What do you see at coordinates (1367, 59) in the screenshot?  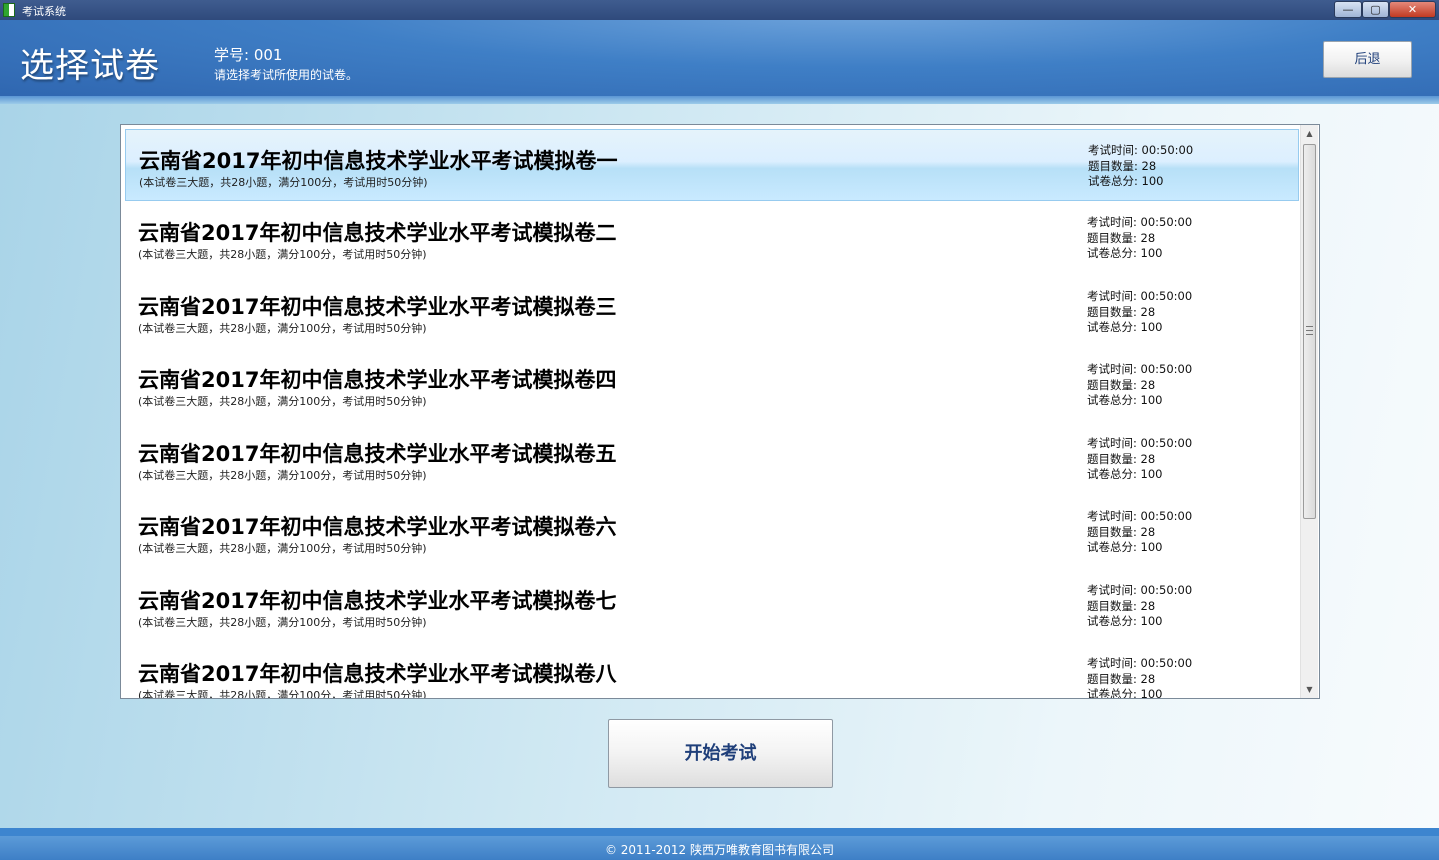 I see `back-button: 后退` at bounding box center [1367, 59].